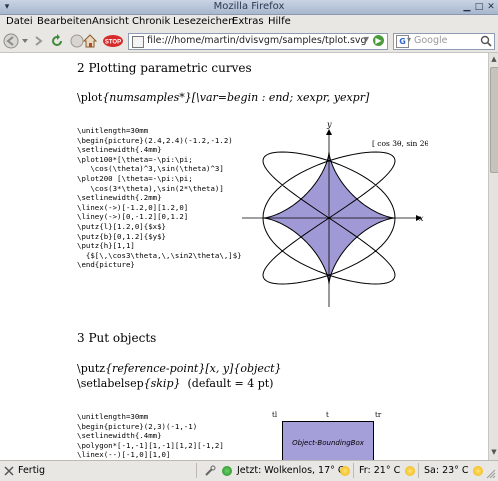  Describe the element at coordinates (25, 41) in the screenshot. I see `back-dropdown-icon` at that location.